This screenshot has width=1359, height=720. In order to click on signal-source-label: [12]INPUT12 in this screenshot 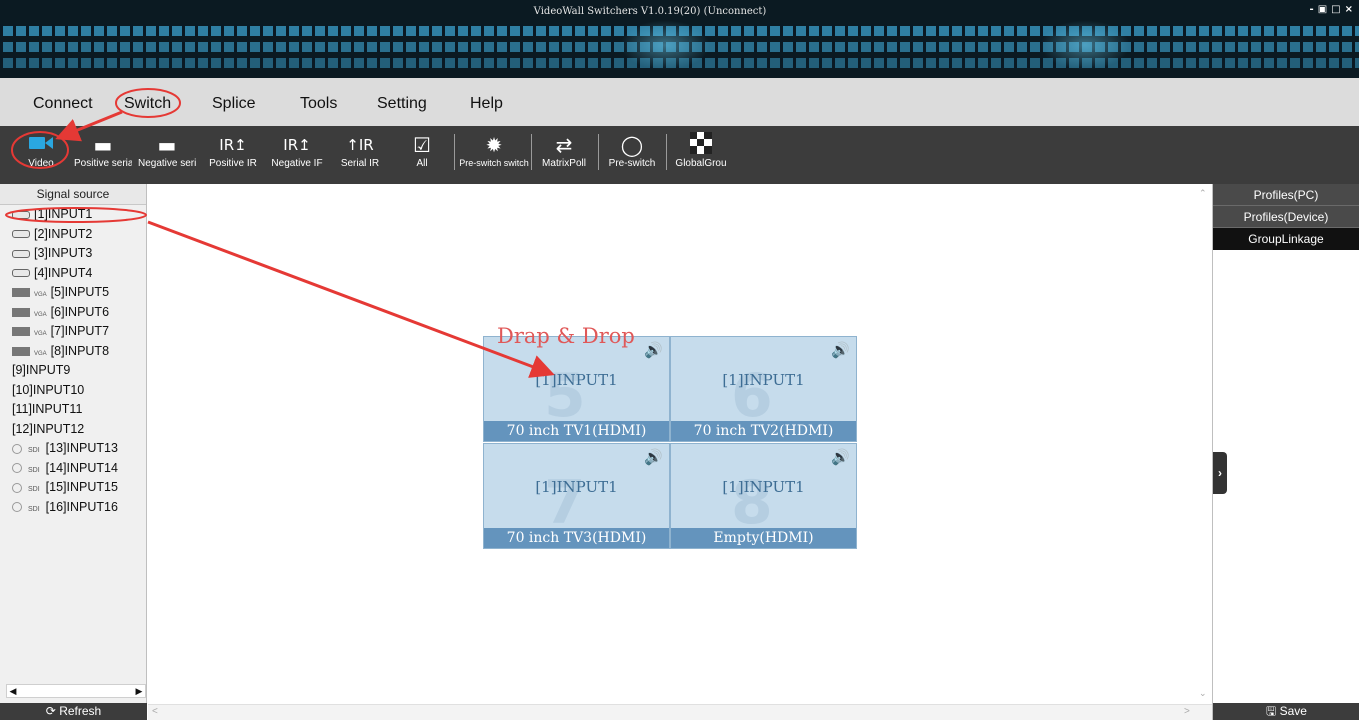, I will do `click(48, 428)`.